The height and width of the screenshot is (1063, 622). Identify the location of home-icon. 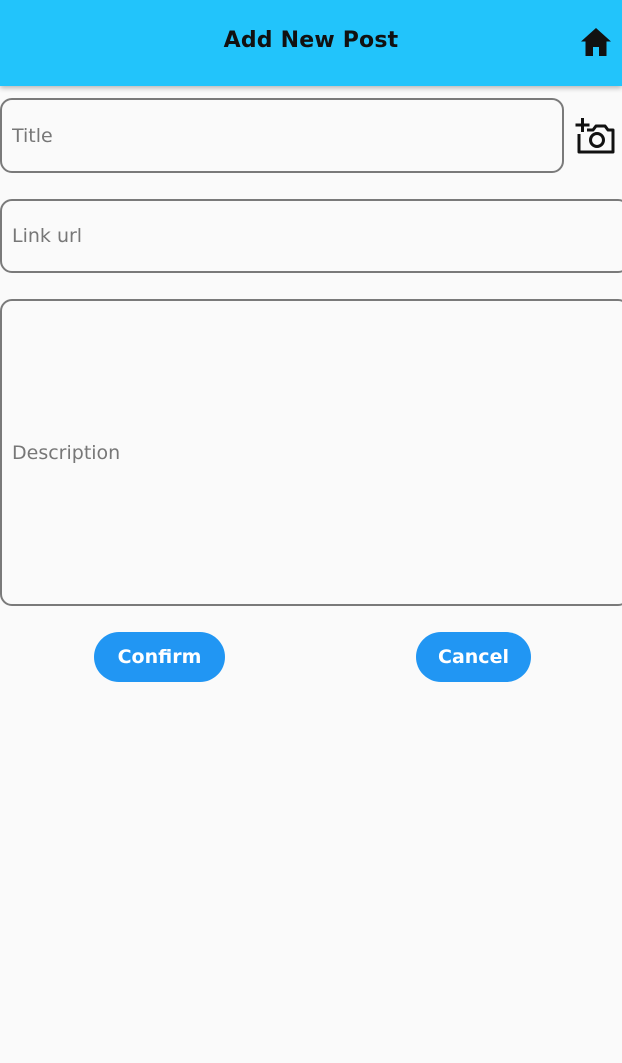
(596, 42).